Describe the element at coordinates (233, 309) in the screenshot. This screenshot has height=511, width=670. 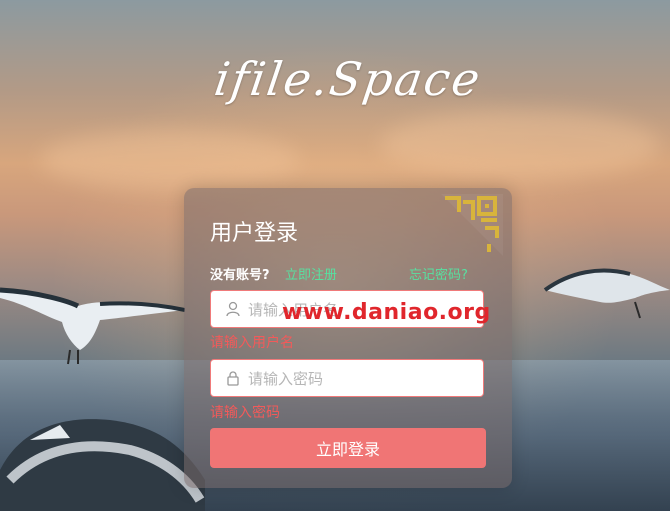
I see `user-icon` at that location.